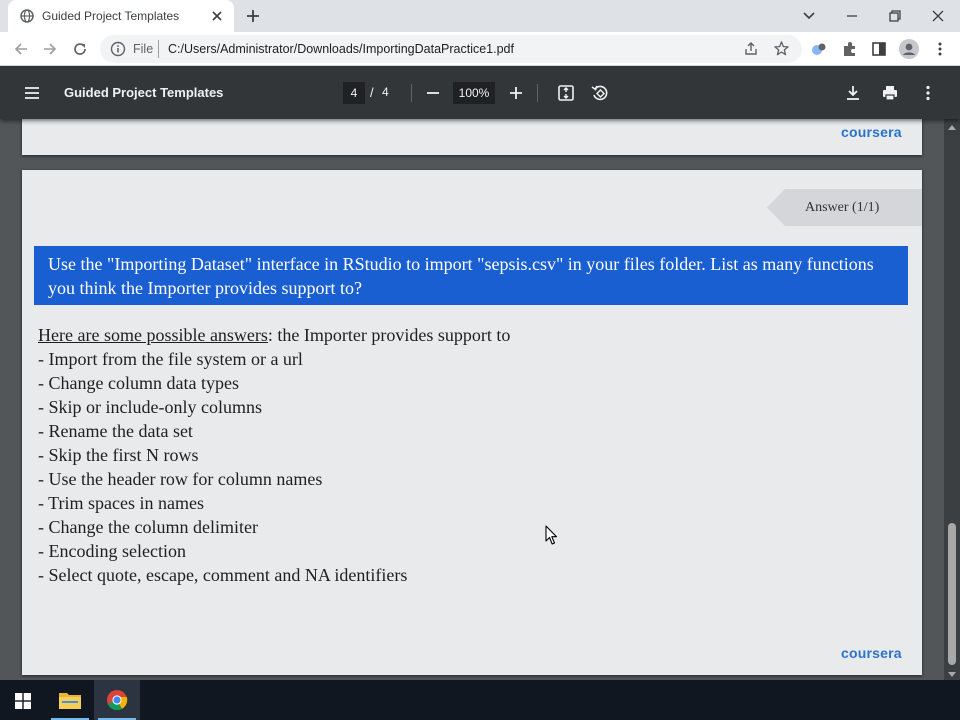  What do you see at coordinates (850, 49) in the screenshot?
I see `puzzle-icon` at bounding box center [850, 49].